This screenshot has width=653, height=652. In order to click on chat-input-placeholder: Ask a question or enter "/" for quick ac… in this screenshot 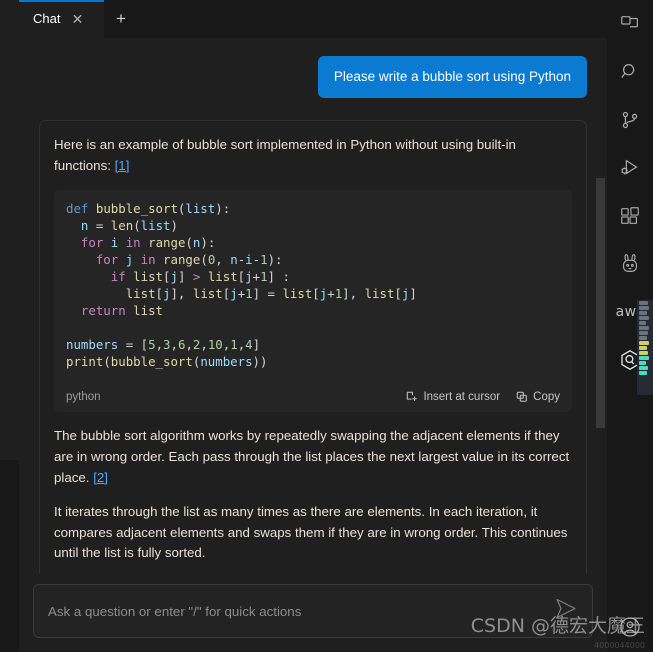, I will do `click(175, 611)`.